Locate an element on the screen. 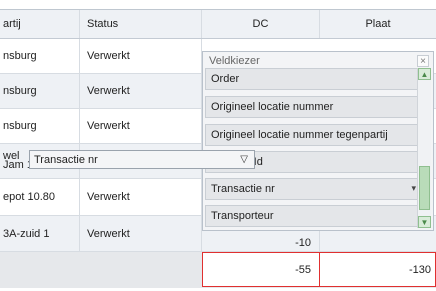  column-header-dc: DC is located at coordinates (261, 24).